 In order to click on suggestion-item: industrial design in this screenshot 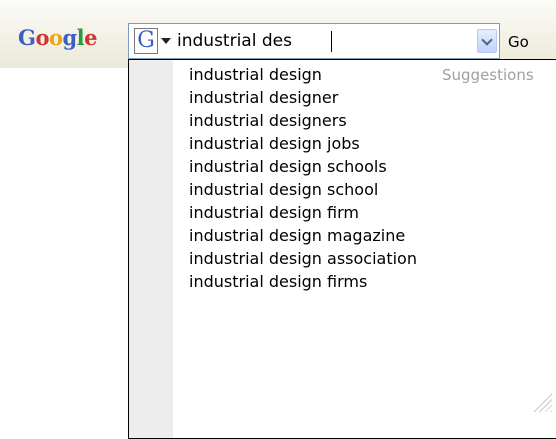, I will do `click(303, 74)`.